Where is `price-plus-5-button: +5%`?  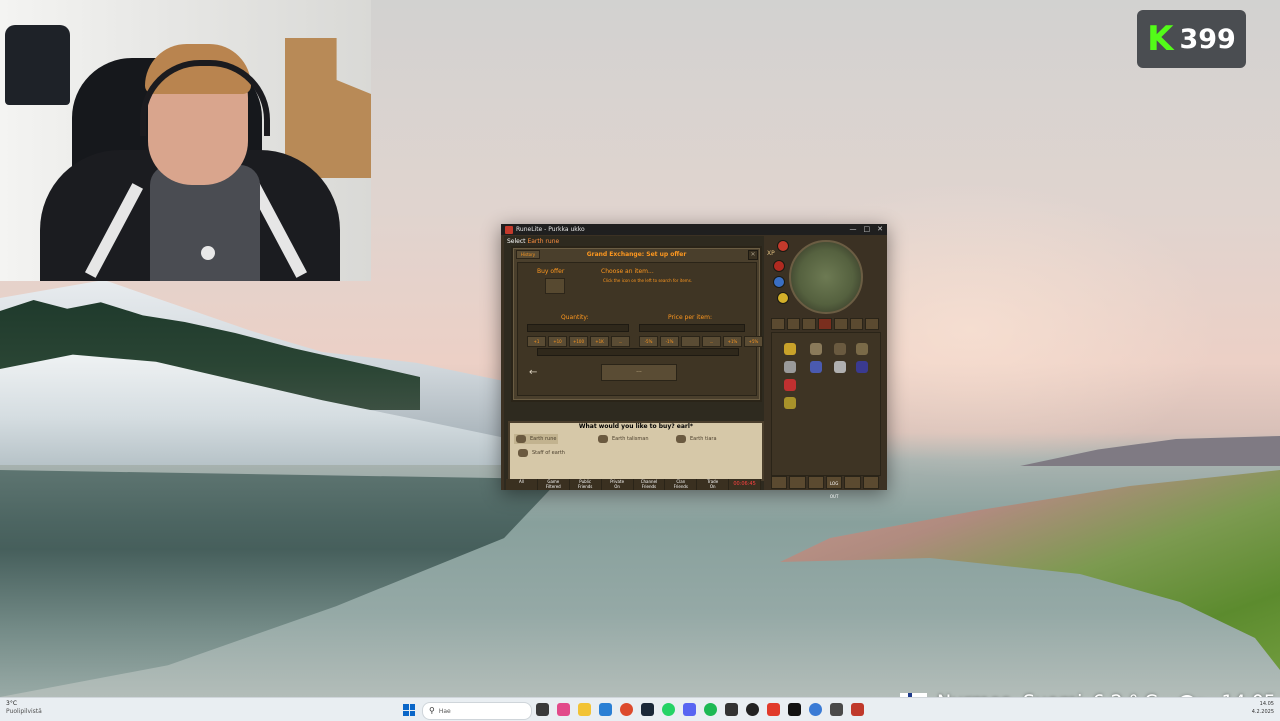 price-plus-5-button: +5% is located at coordinates (753, 341).